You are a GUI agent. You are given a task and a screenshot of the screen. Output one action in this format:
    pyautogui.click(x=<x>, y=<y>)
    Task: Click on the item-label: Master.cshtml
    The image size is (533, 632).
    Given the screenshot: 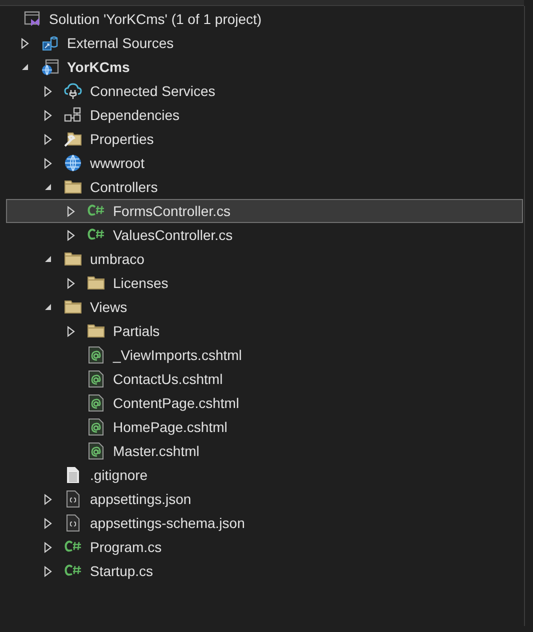 What is the action you would take?
    pyautogui.click(x=156, y=451)
    